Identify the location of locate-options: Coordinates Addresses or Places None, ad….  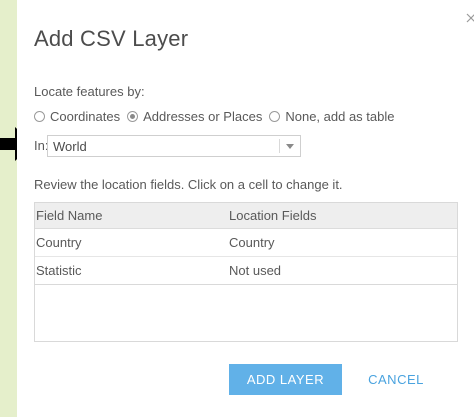
(217, 116).